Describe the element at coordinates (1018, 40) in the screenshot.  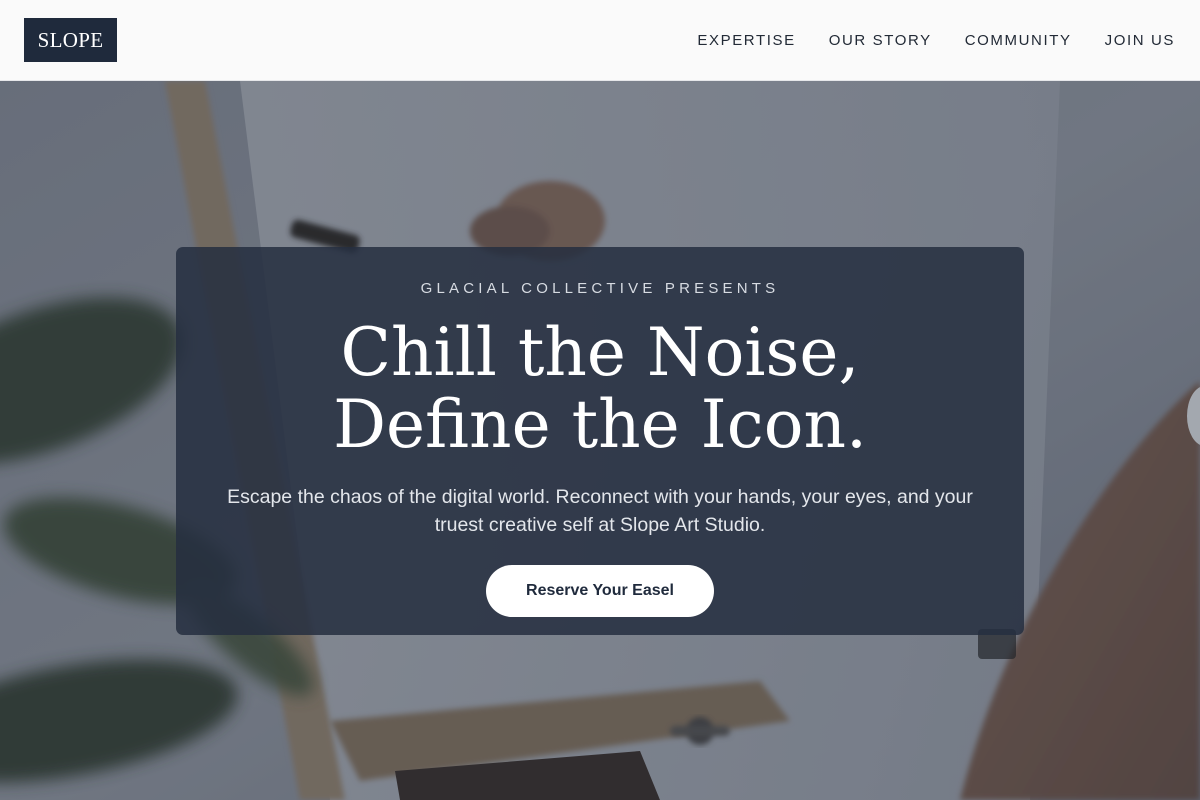
I see `nav-link-community: COMMUNITY` at that location.